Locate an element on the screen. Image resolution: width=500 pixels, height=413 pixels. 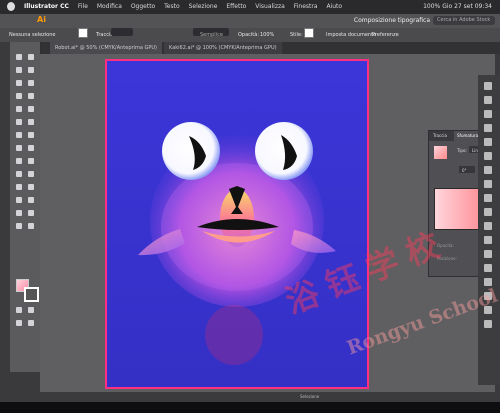
stroke-weight-field is located at coordinates (122, 32).